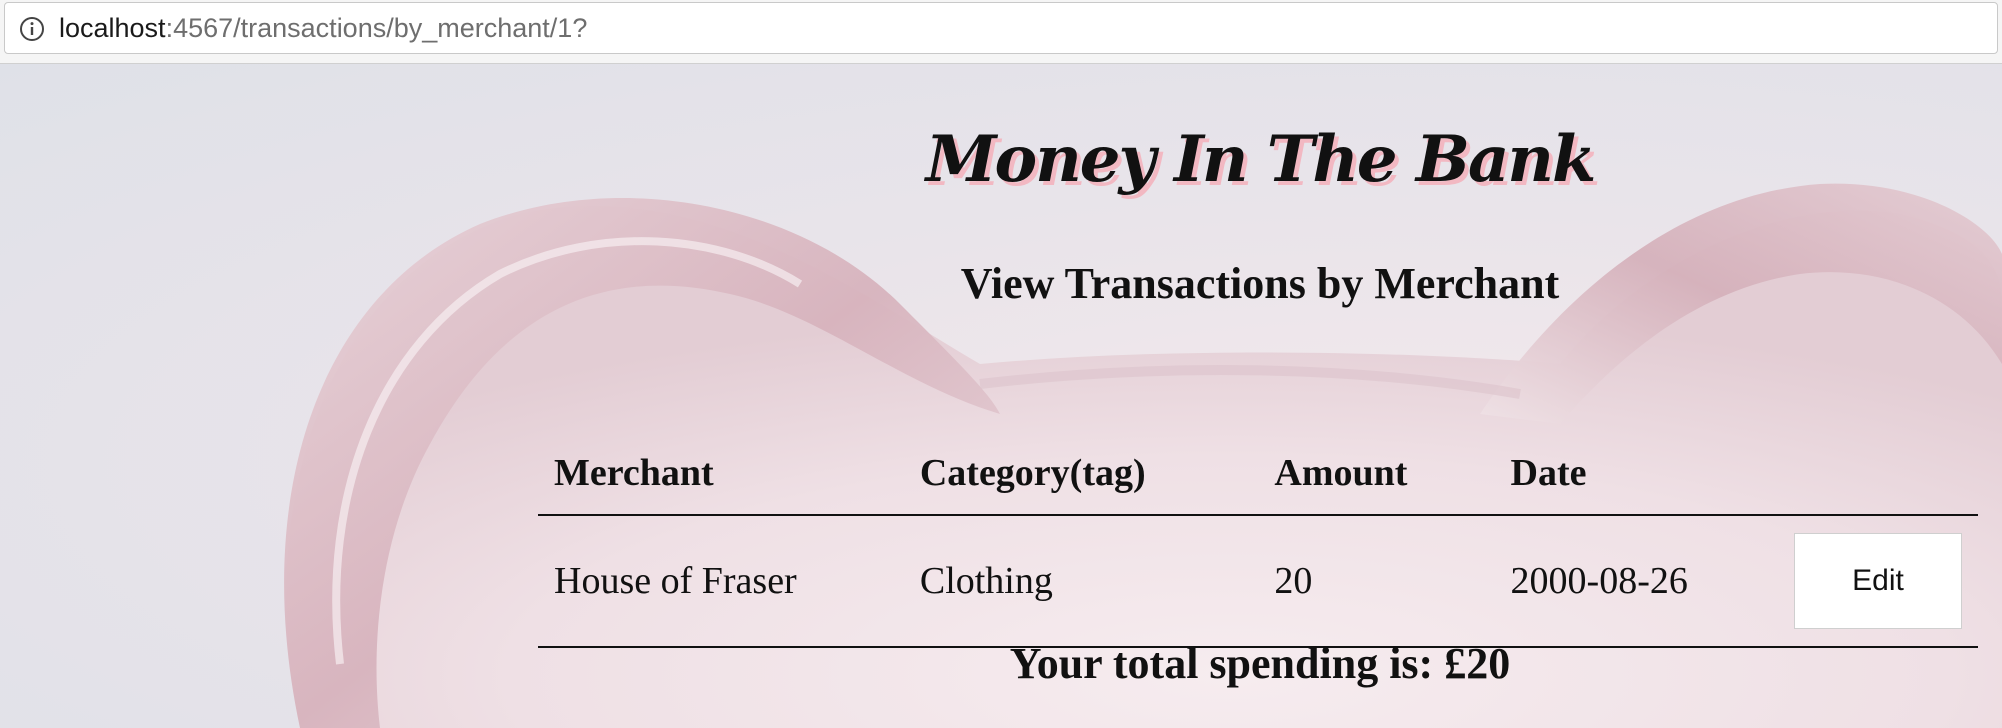 This screenshot has height=728, width=2002. I want to click on table-header-row: Merchant Category(tag) Amount Date, so click(1258, 474).